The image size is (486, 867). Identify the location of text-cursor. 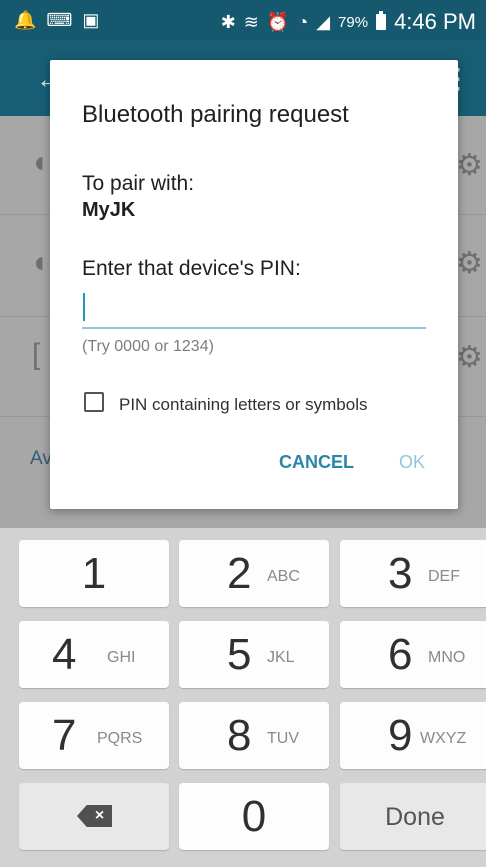
(84, 307).